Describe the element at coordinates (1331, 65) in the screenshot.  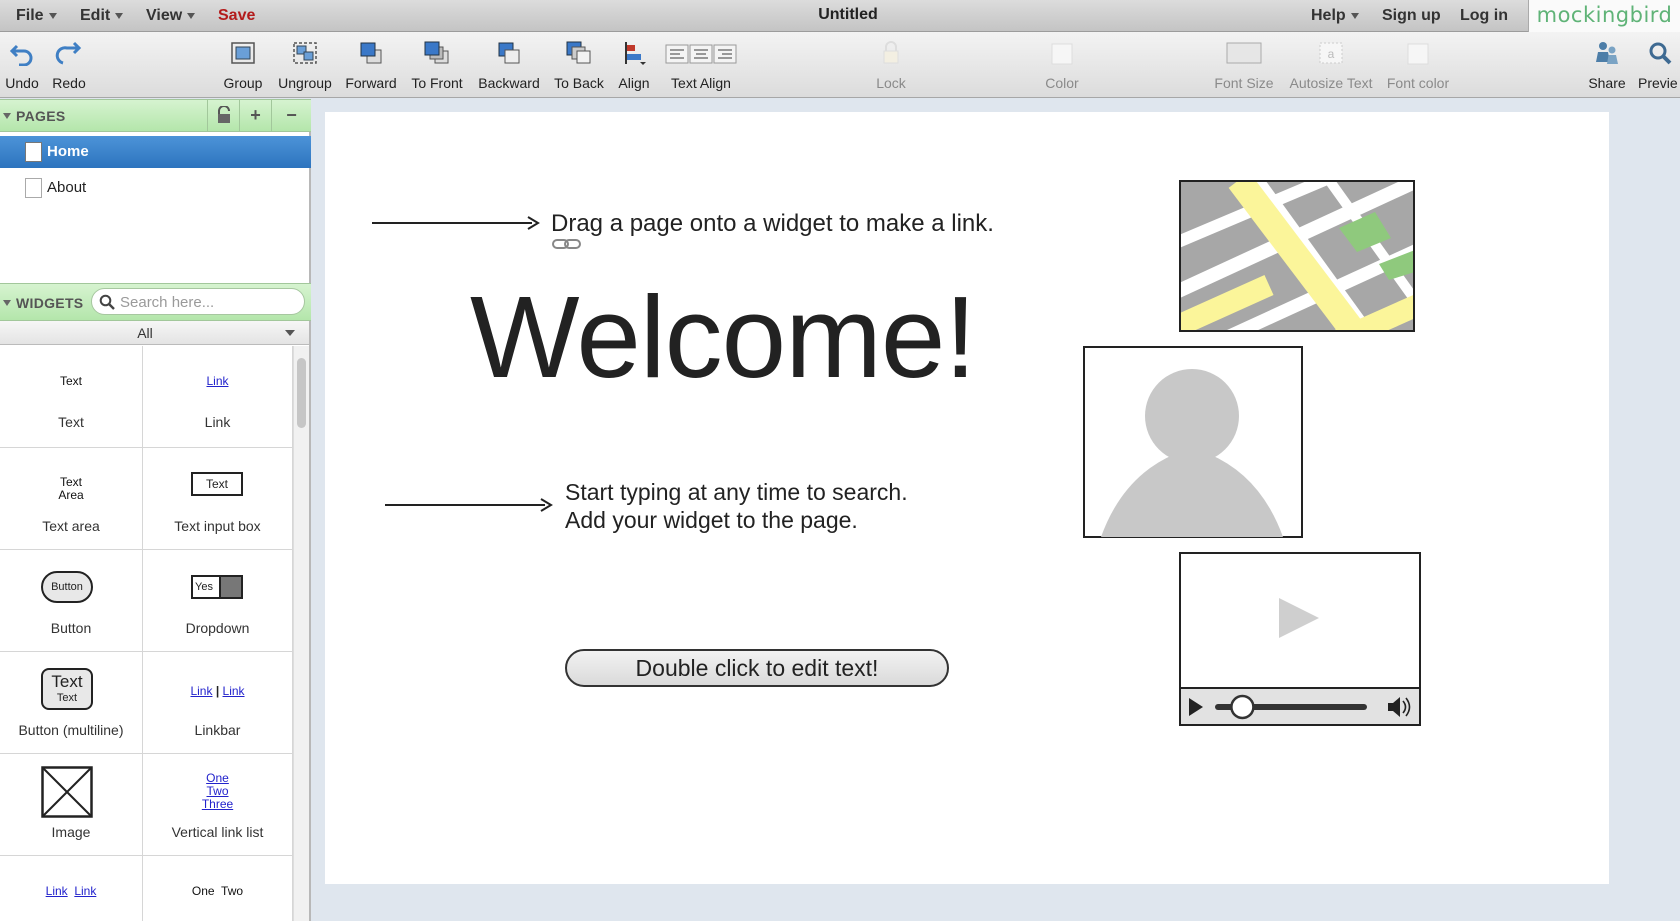
I see `autosize-text-button: a Autosize Text` at that location.